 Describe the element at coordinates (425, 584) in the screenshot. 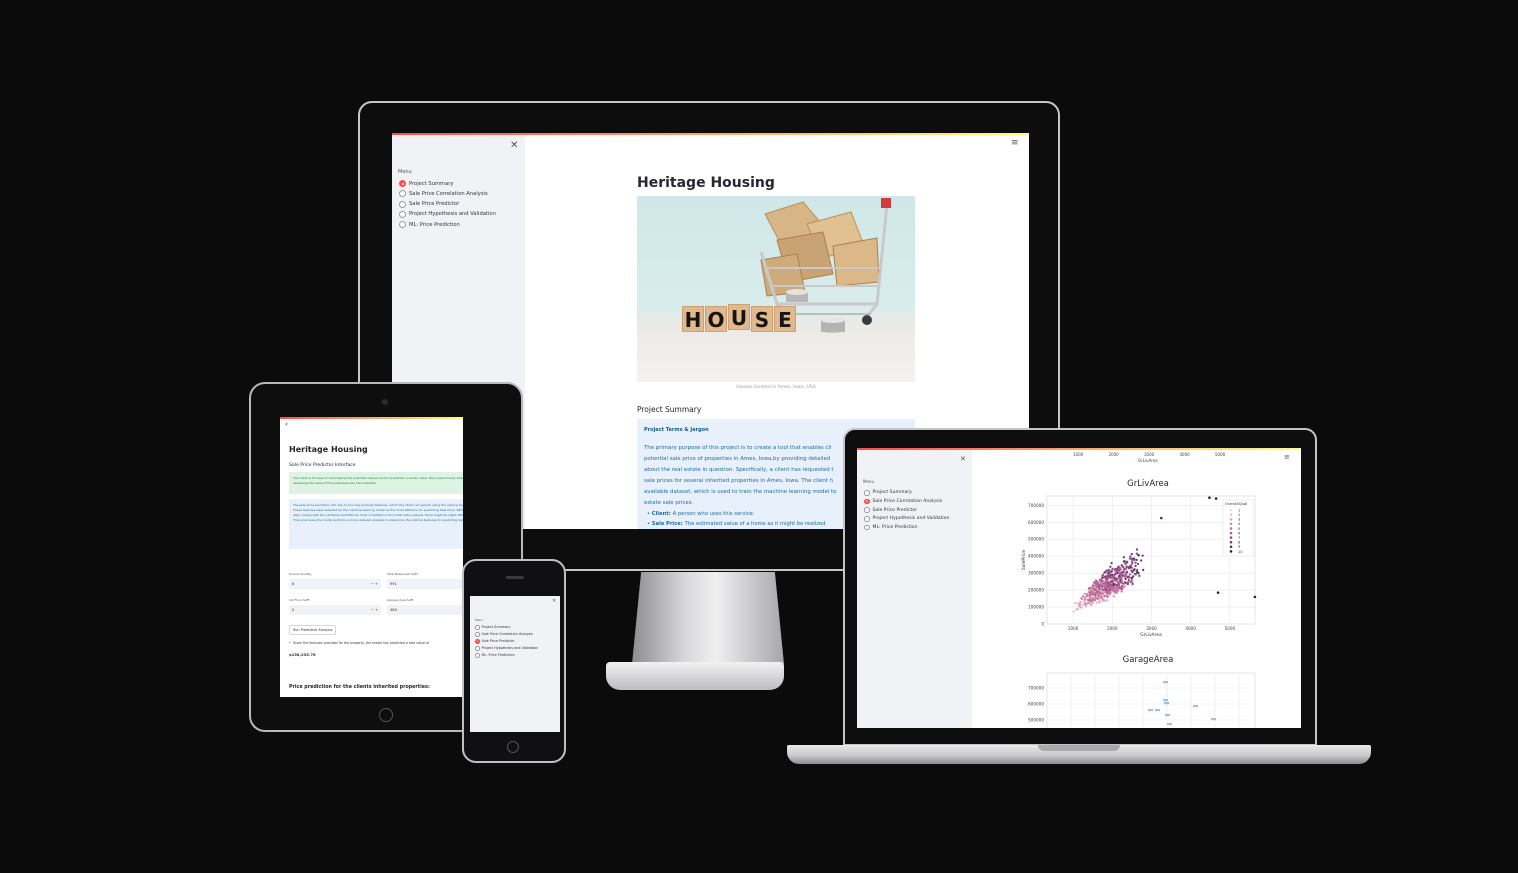

I see `number-input: 991` at that location.